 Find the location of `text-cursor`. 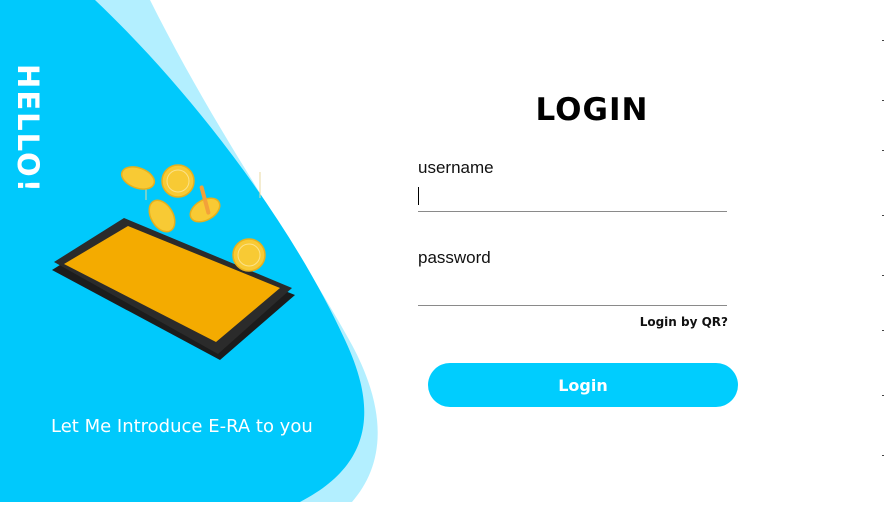

text-cursor is located at coordinates (418, 196).